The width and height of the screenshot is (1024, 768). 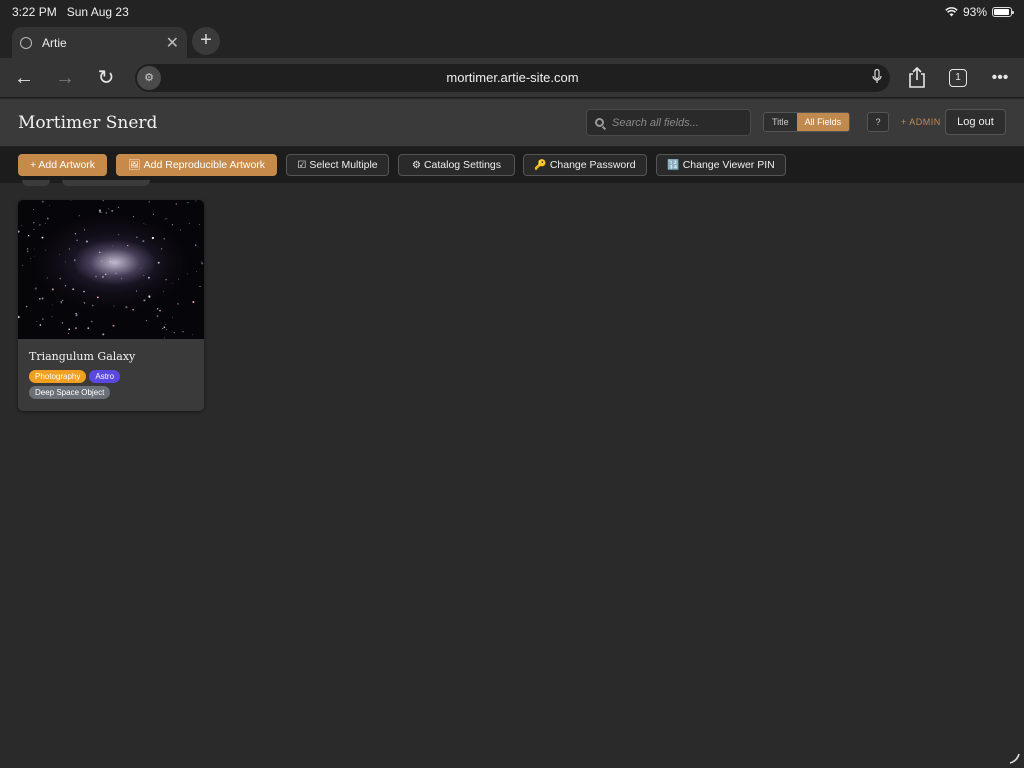 What do you see at coordinates (172, 43) in the screenshot?
I see `close-tab-icon: ✕` at bounding box center [172, 43].